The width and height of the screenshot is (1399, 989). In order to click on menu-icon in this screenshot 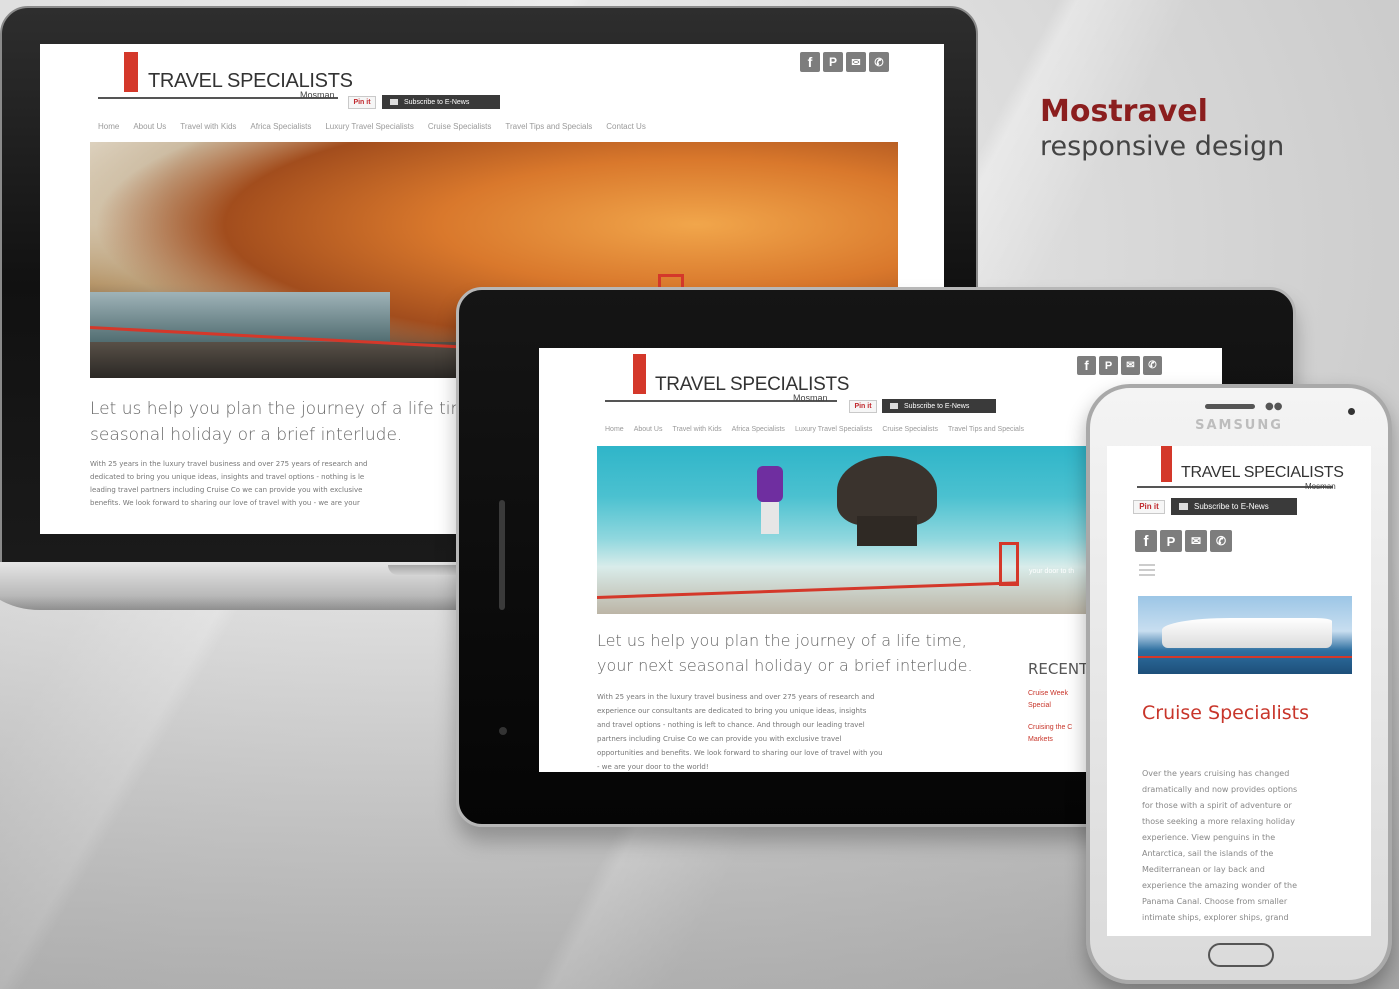, I will do `click(1147, 571)`.